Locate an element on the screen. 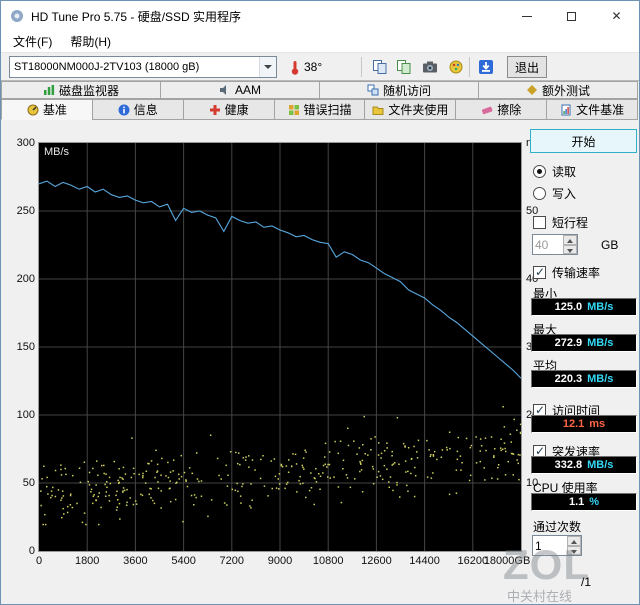  tab-label: 文件夹使用 is located at coordinates (418, 110).